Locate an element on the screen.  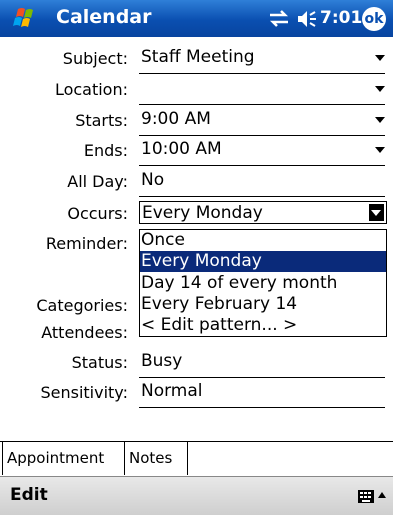
location-dropdown-arrow-icon is located at coordinates (380, 89).